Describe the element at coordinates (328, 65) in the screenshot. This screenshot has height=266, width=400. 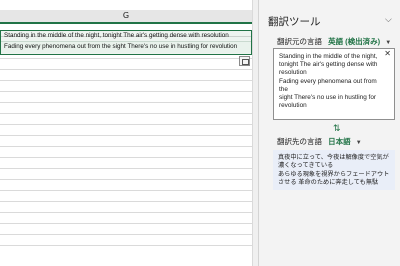
I see `source-line: tonight The air's getting dense with` at that location.